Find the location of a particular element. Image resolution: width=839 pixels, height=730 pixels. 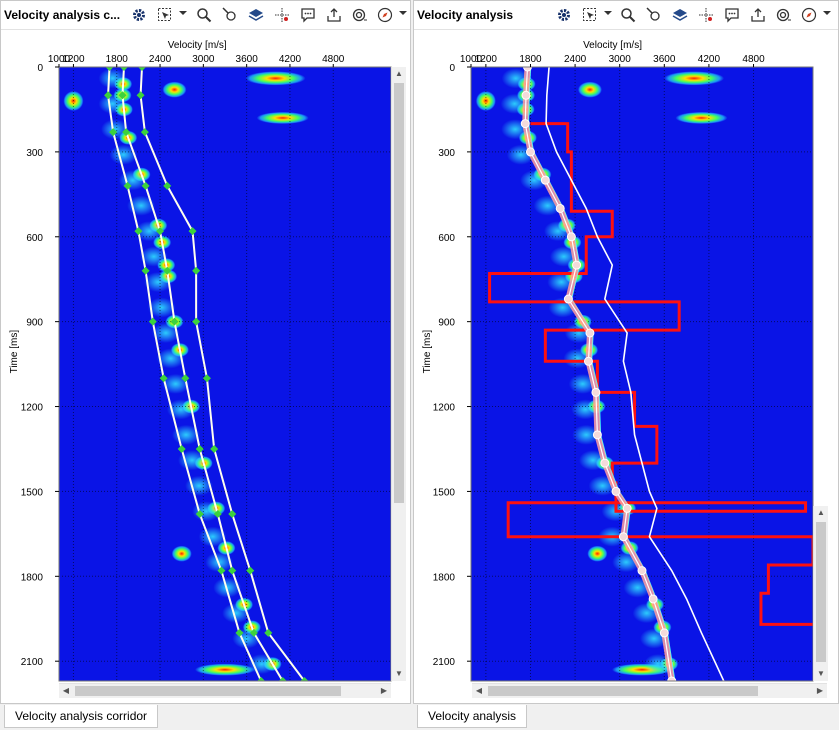

left-horizontal-scroll-thumb is located at coordinates (208, 691).